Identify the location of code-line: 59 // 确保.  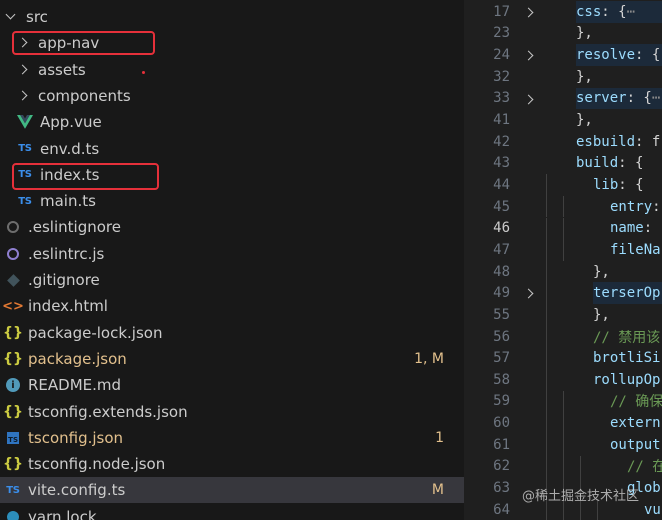
(563, 401).